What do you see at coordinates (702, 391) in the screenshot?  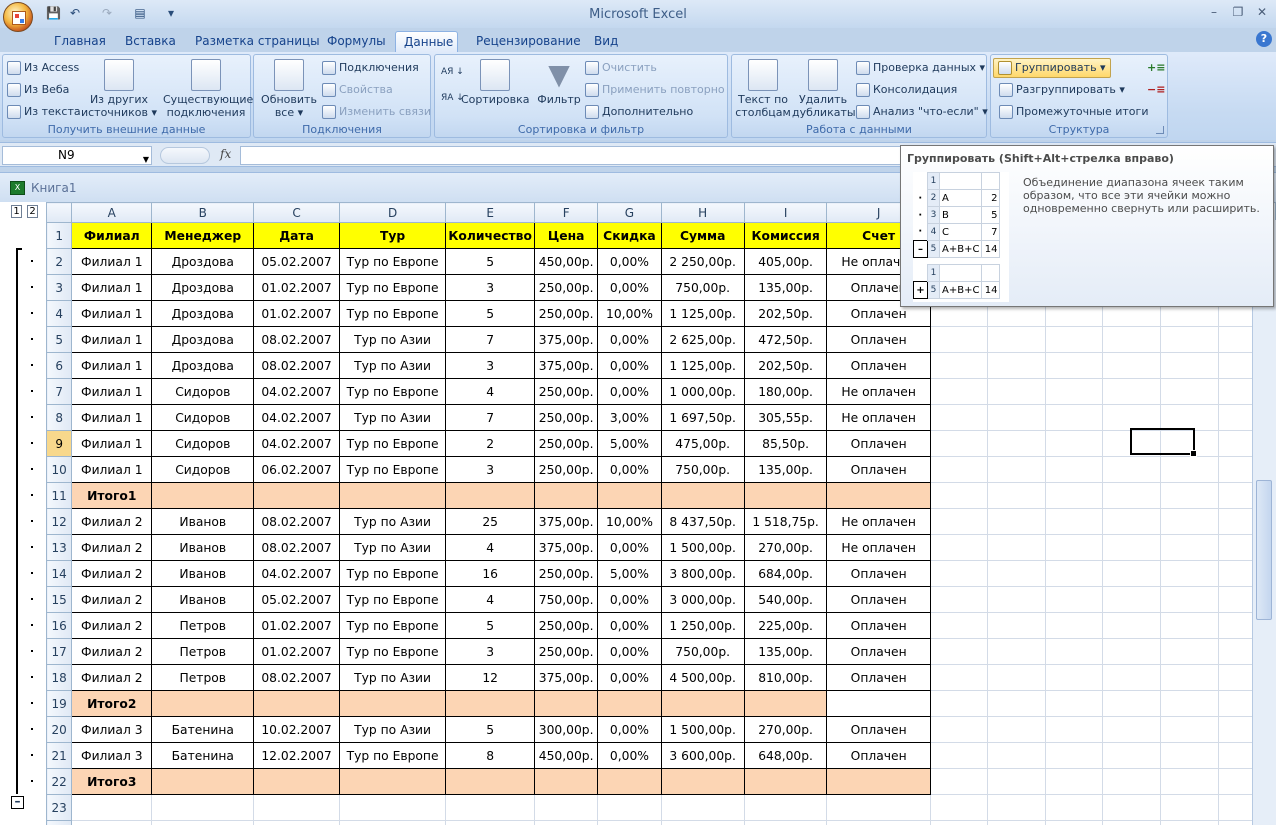 I see `cell: 1 000,00р.` at bounding box center [702, 391].